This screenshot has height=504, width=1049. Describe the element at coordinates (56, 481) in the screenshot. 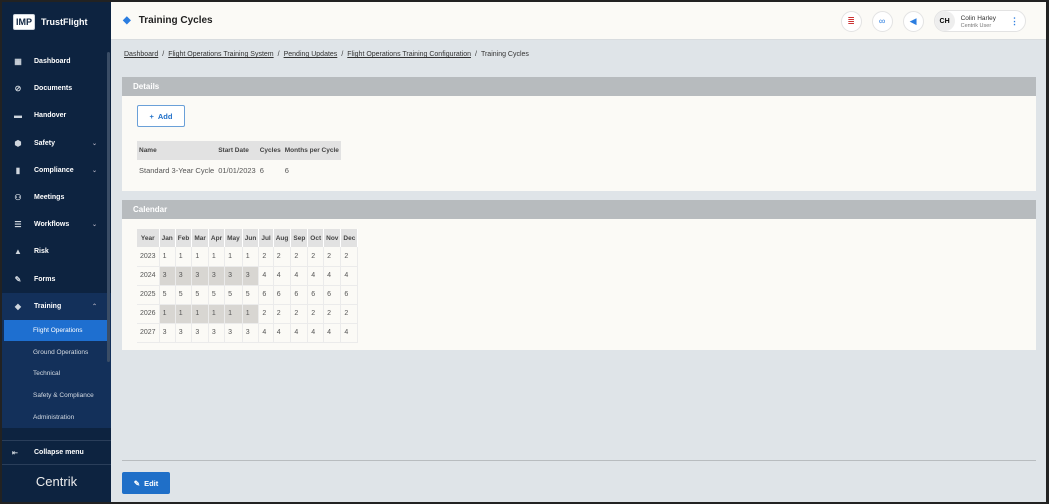

I see `centrik-logo: Centrik` at that location.